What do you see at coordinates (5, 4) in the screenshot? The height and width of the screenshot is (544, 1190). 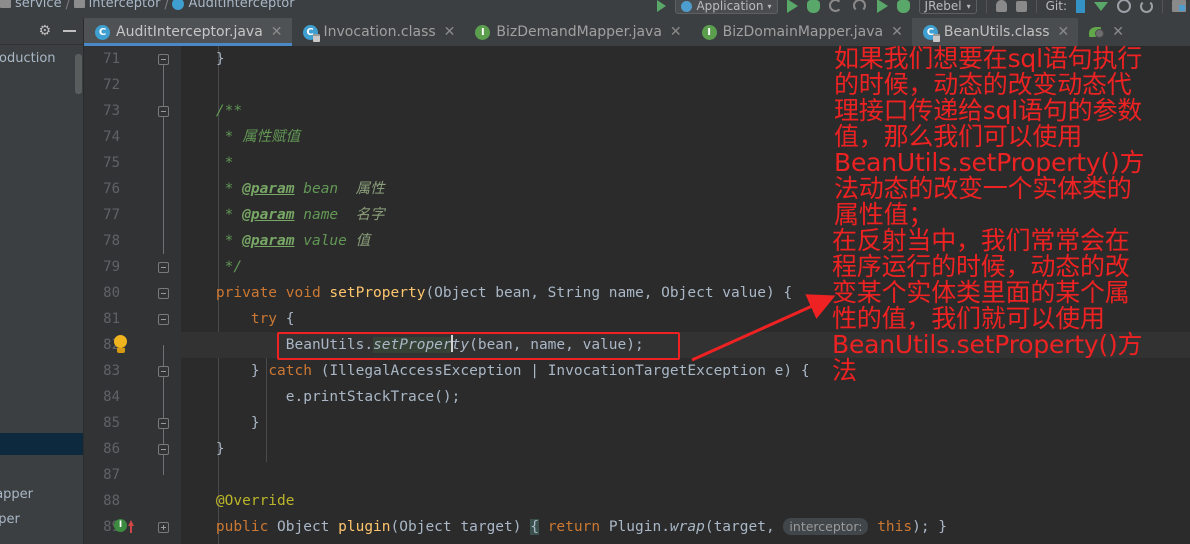 I see `package-icon` at bounding box center [5, 4].